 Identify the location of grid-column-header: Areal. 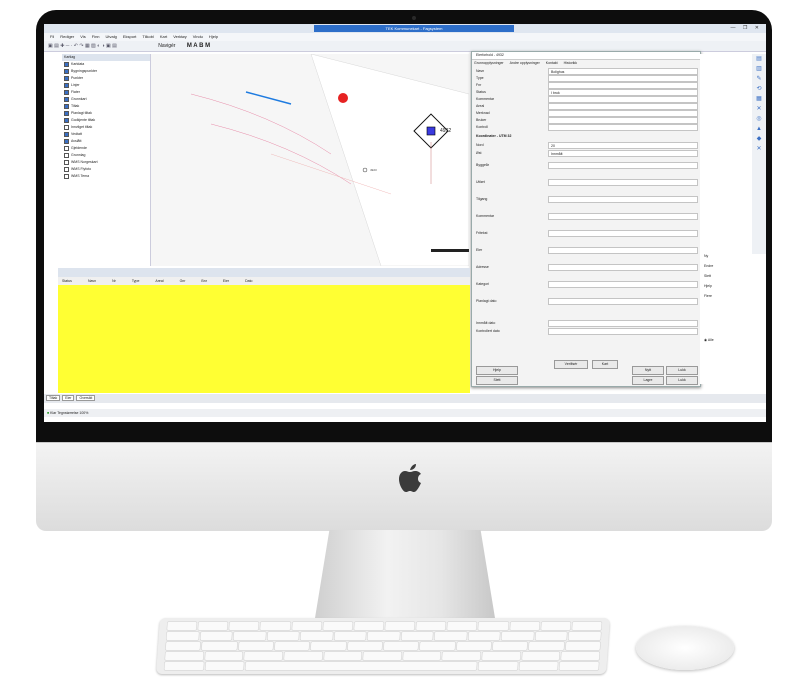
(159, 281).